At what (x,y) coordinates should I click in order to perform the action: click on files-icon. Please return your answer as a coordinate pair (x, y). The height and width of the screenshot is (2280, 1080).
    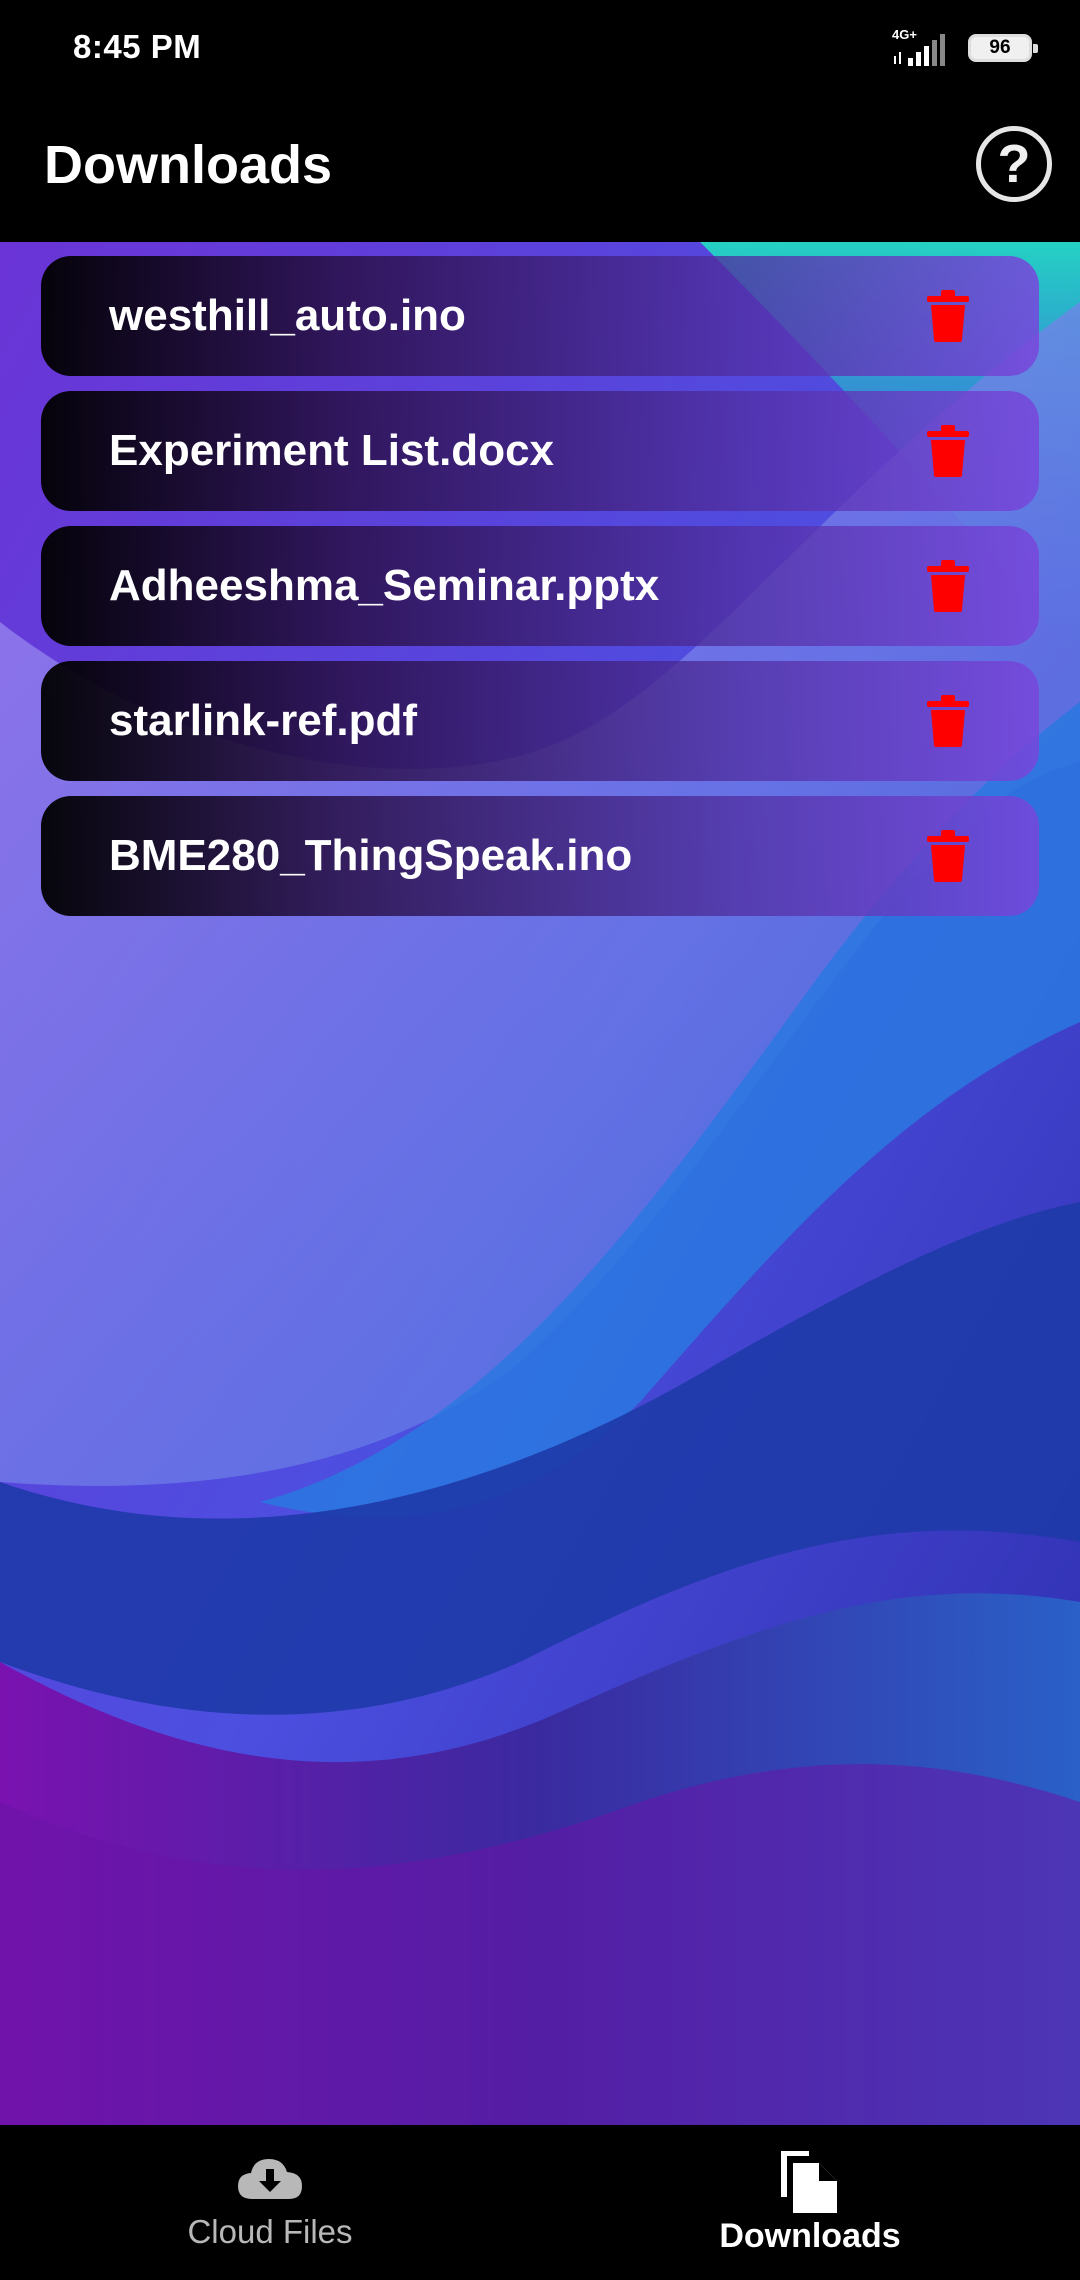
    Looking at the image, I should click on (809, 2182).